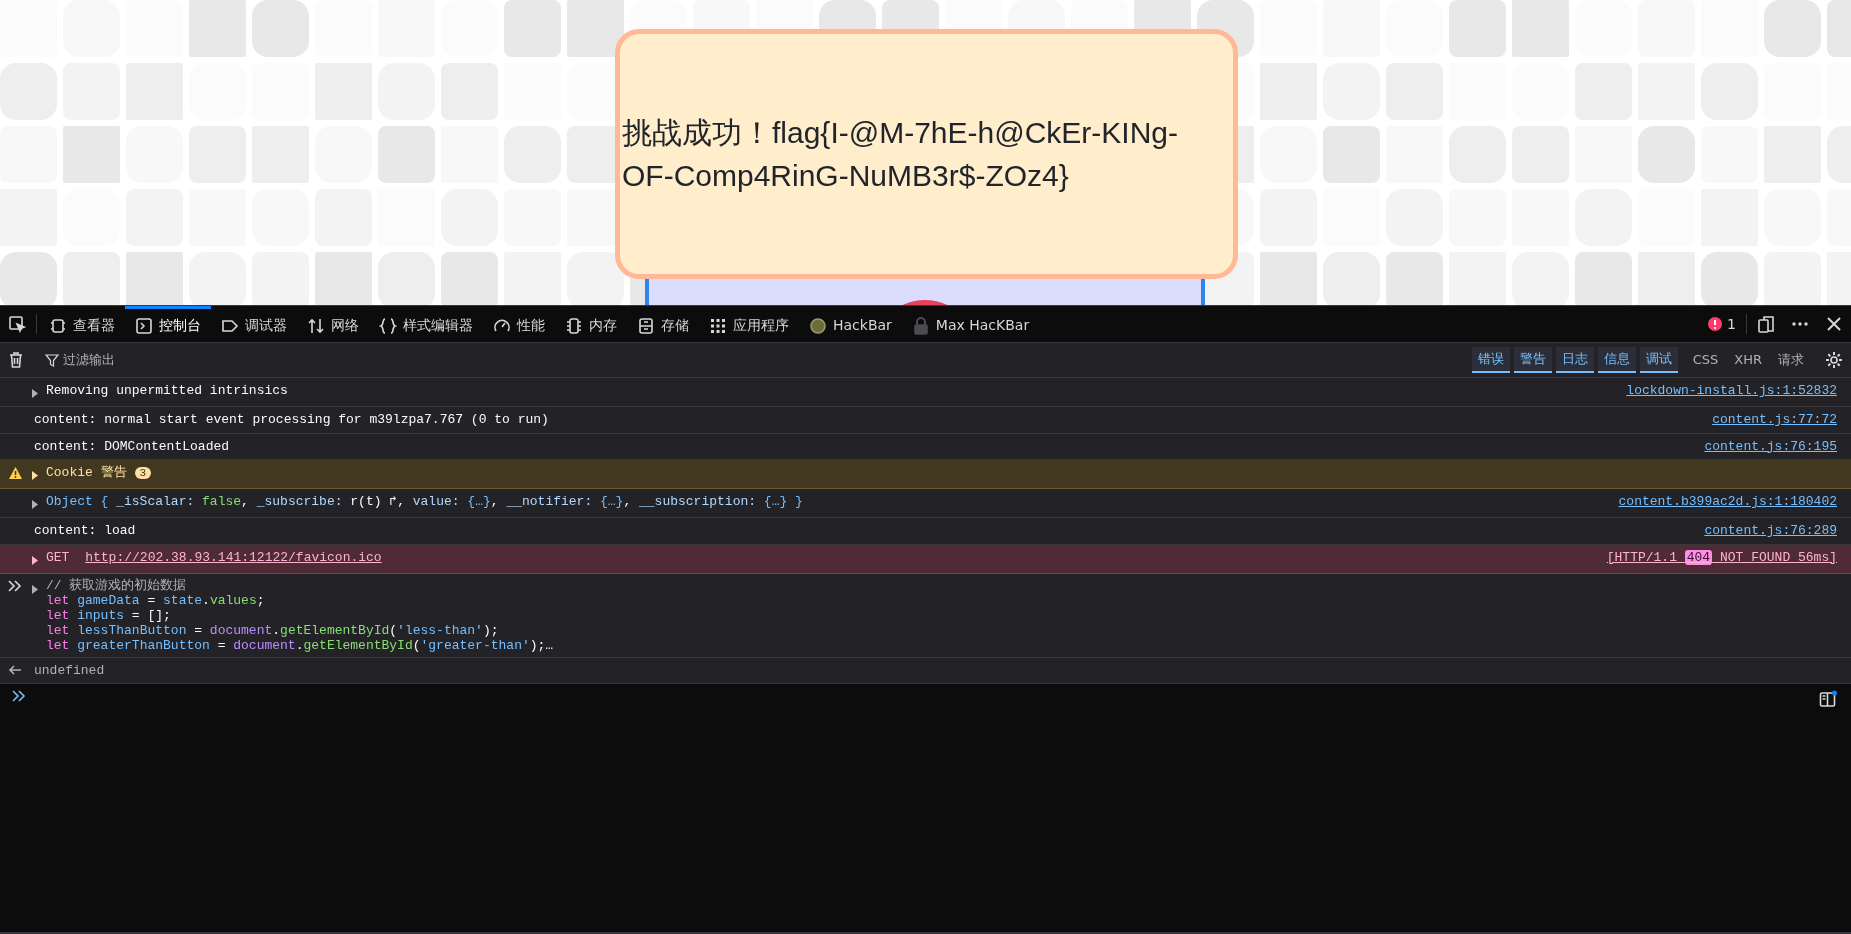 Image resolution: width=1851 pixels, height=934 pixels. I want to click on filter-icon, so click(52, 360).